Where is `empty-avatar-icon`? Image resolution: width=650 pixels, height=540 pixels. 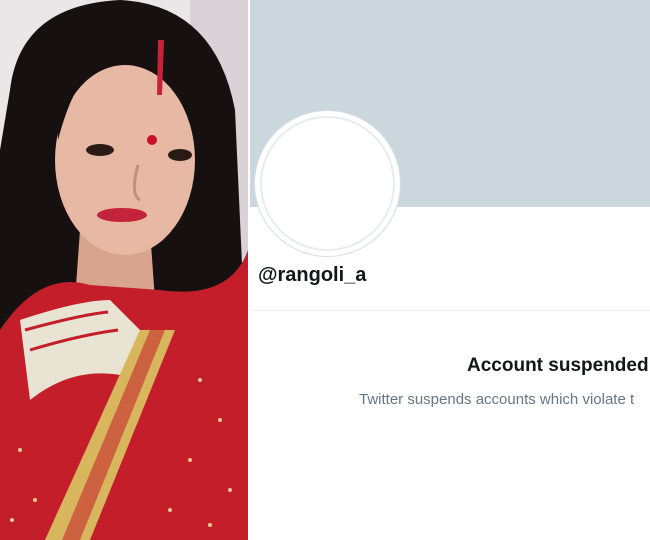
empty-avatar-icon is located at coordinates (327, 183).